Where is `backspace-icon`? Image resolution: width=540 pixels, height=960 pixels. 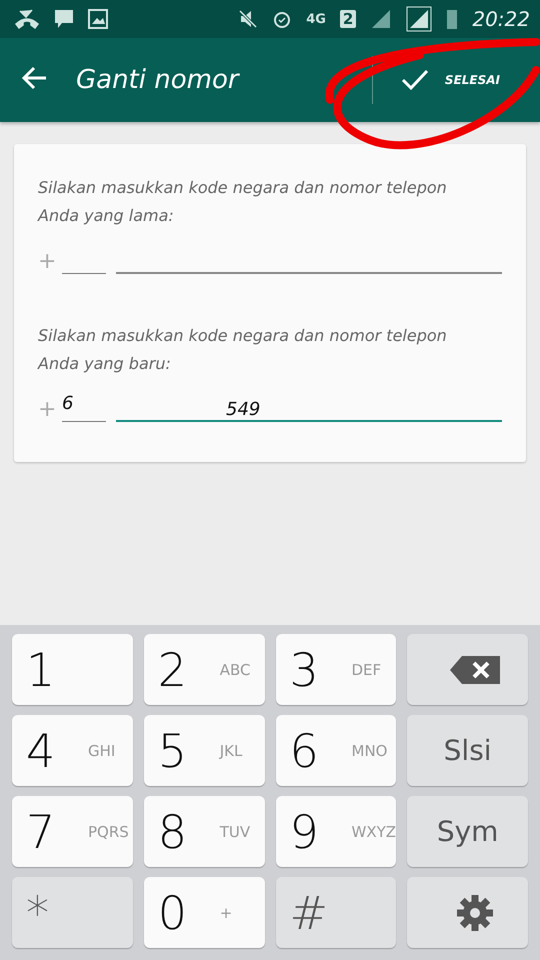 backspace-icon is located at coordinates (475, 670).